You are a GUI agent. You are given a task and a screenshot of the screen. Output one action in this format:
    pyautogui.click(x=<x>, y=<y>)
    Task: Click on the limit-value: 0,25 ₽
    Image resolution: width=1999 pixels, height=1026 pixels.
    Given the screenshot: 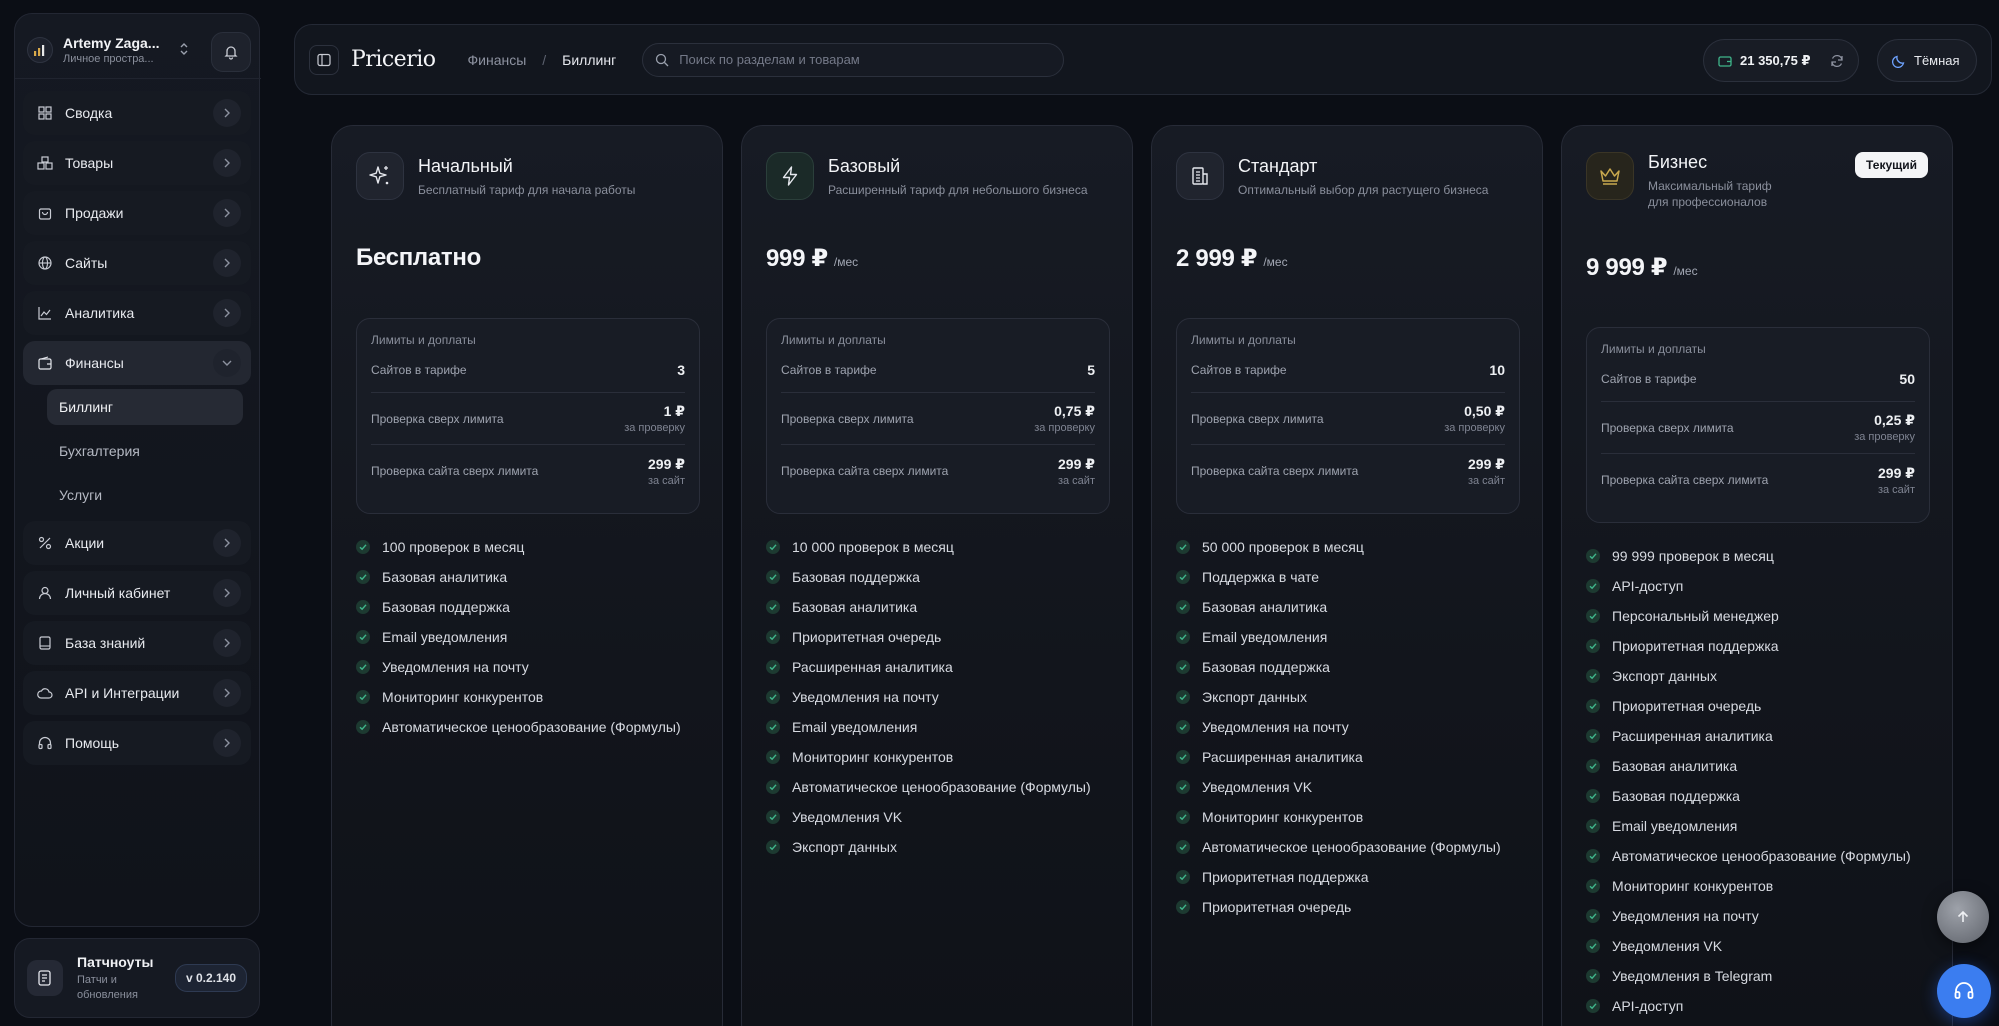 What is the action you would take?
    pyautogui.click(x=1894, y=420)
    